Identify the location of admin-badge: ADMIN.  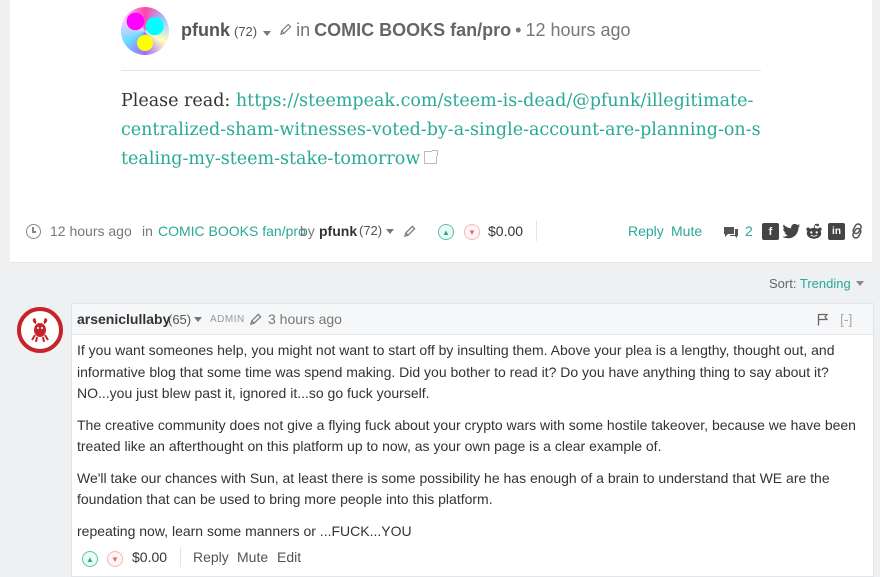
(227, 319).